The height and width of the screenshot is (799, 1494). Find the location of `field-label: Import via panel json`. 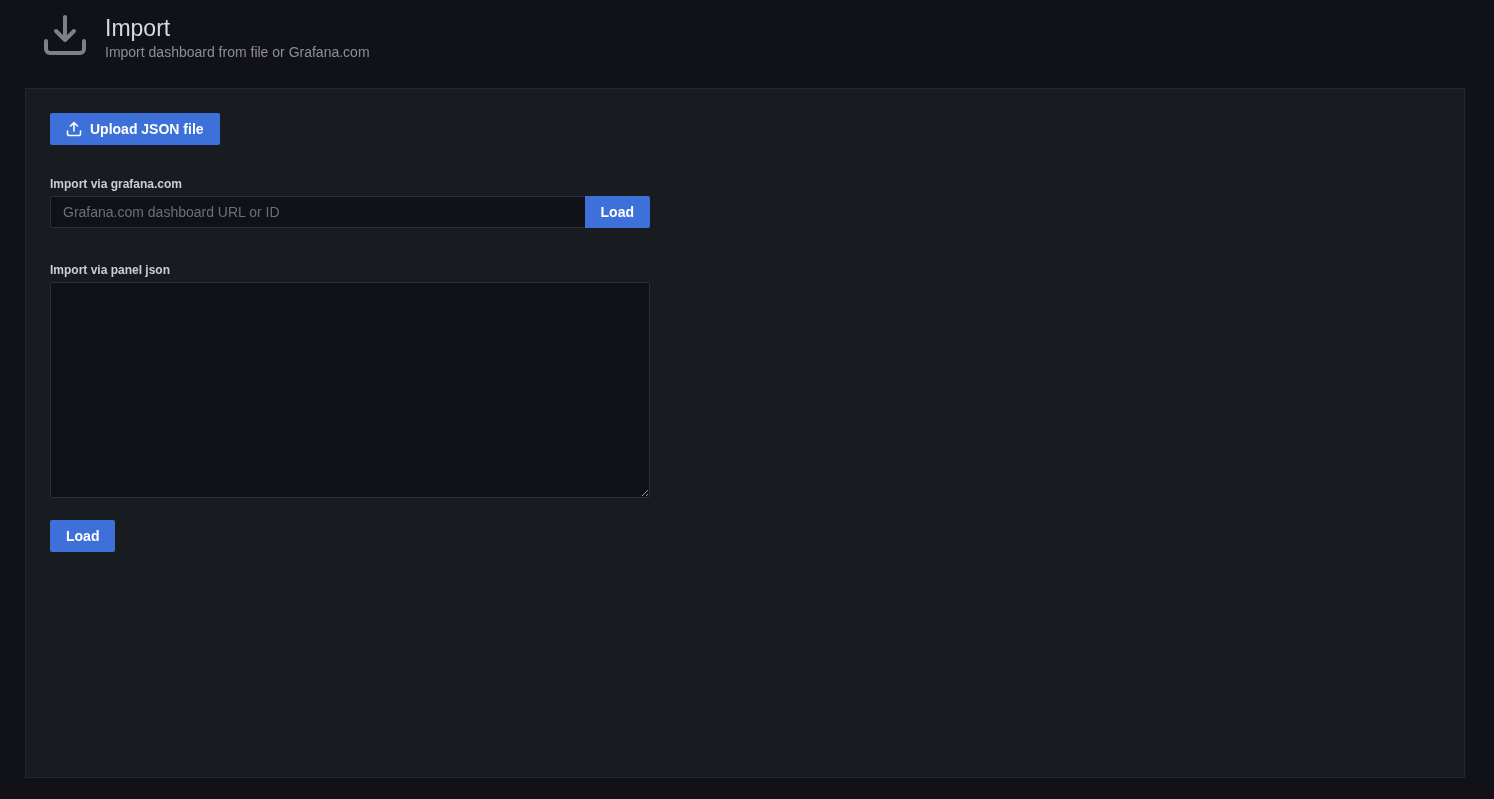

field-label: Import via panel json is located at coordinates (110, 270).